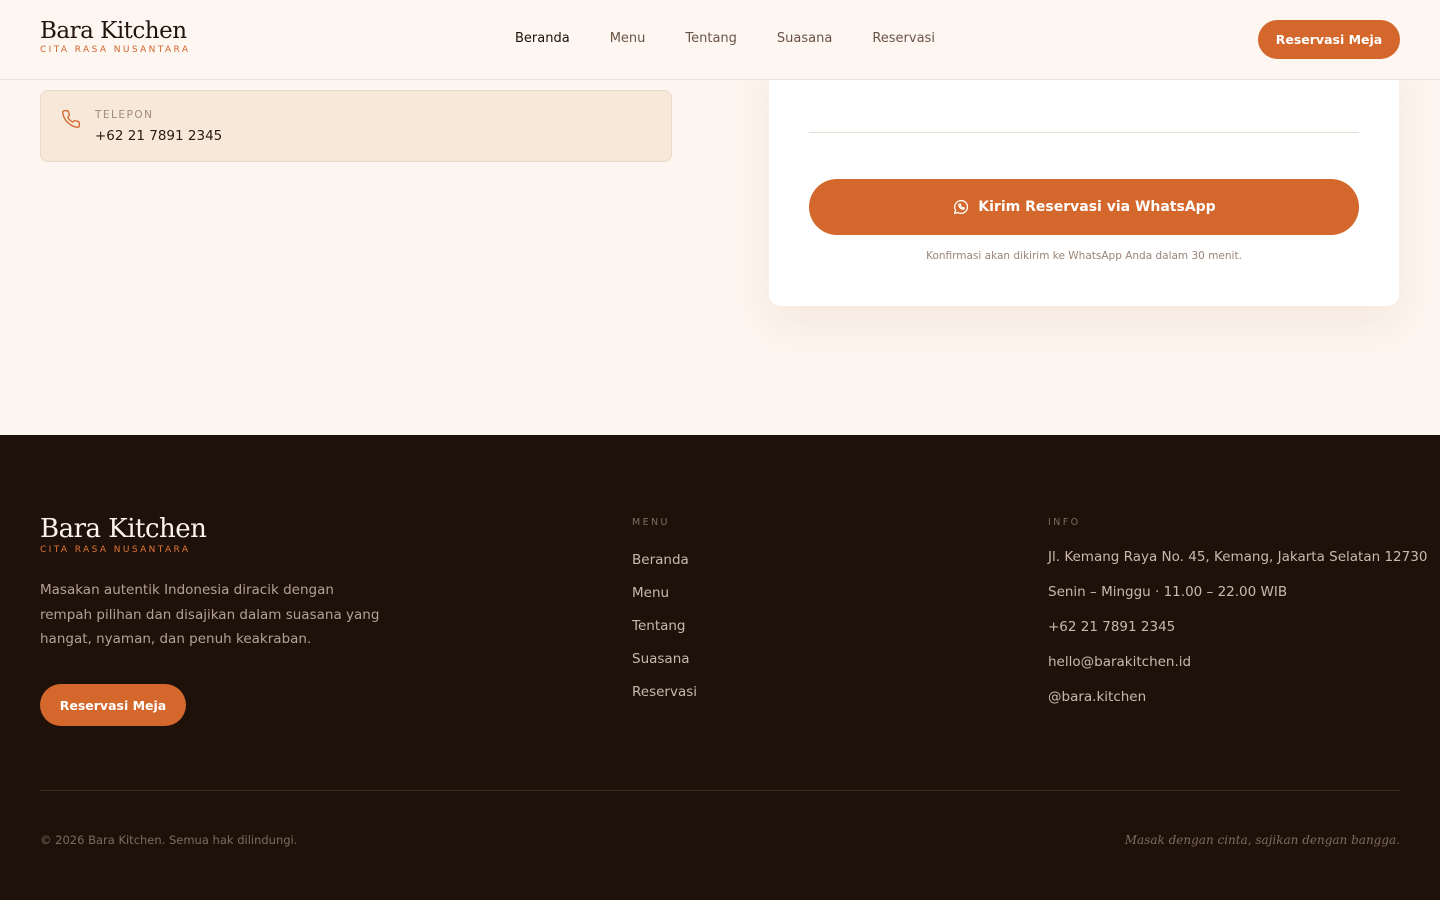 This screenshot has height=900, width=1440. Describe the element at coordinates (1168, 592) in the screenshot. I see `footer-opening-hours: Senin – Minggu · 11.00 – 22.00 WIB` at that location.